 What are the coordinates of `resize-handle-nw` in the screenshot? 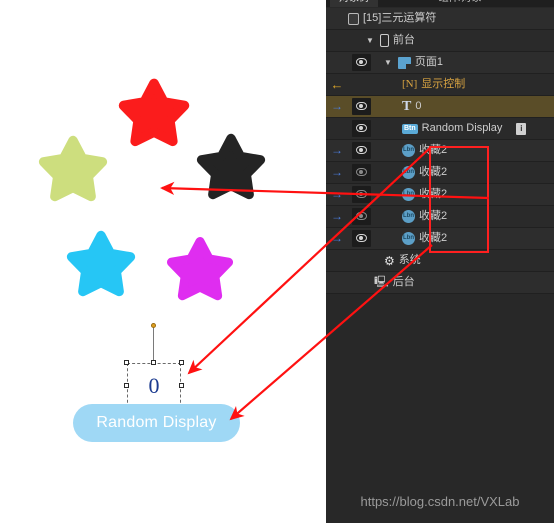 It's located at (126, 362).